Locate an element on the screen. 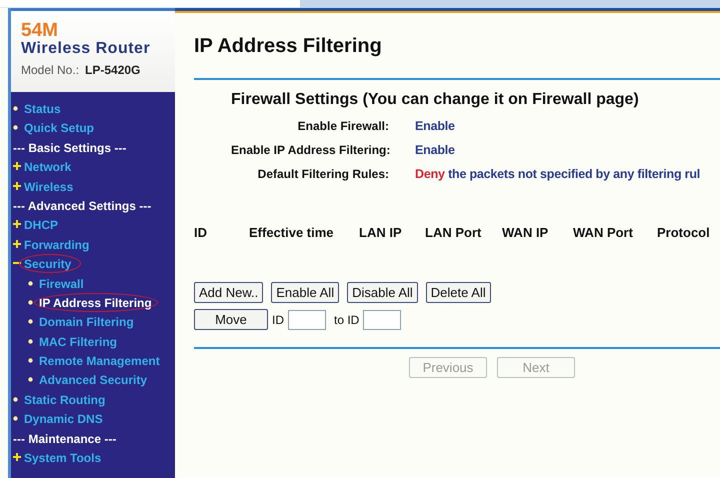 The width and height of the screenshot is (720, 478). sidebar-item: Domain Filtering is located at coordinates (86, 322).